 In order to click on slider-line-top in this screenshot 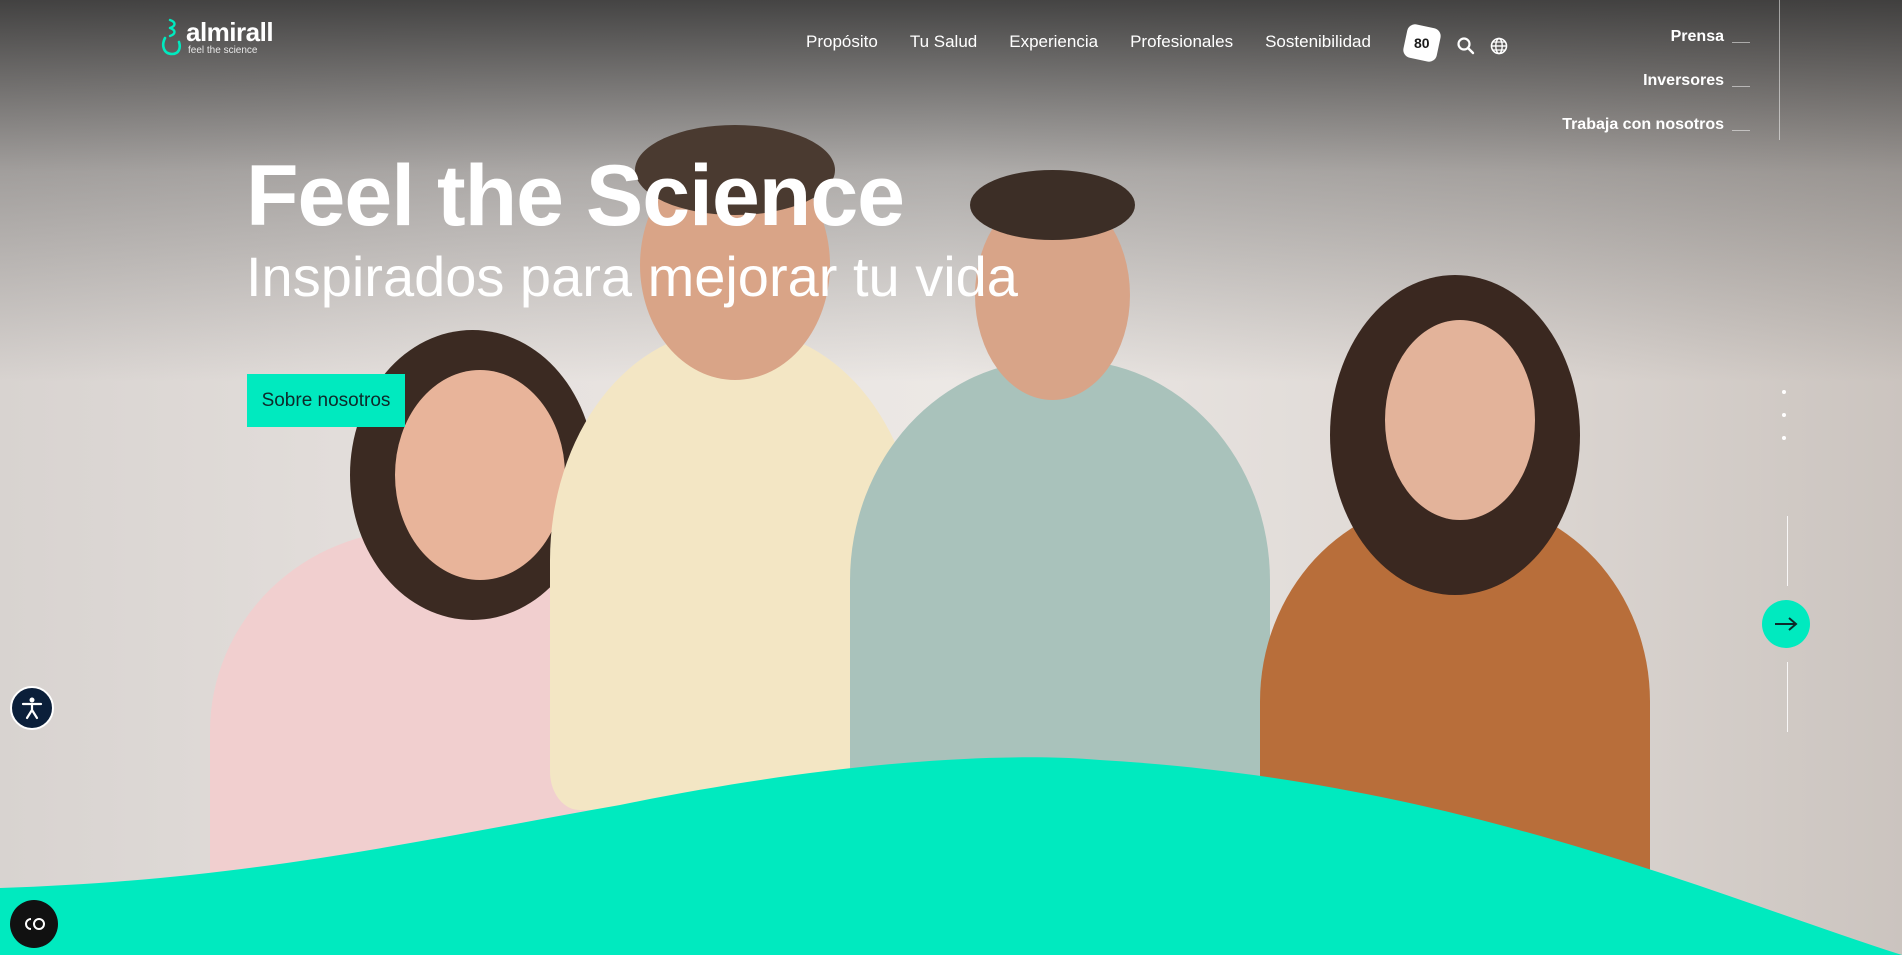, I will do `click(1787, 551)`.